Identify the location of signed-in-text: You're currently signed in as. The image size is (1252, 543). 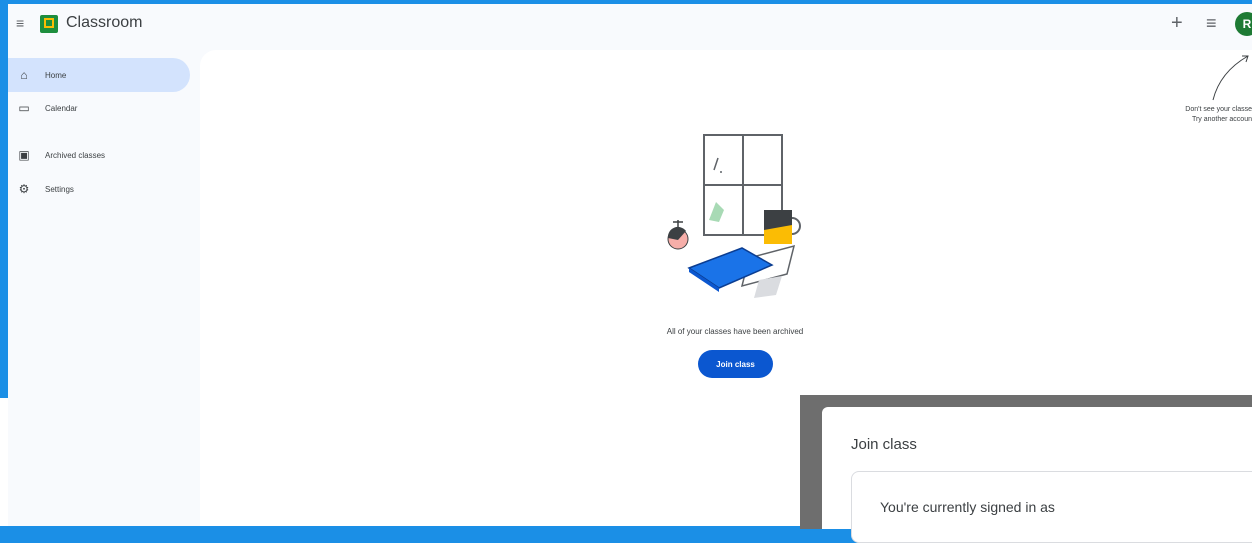
(967, 507).